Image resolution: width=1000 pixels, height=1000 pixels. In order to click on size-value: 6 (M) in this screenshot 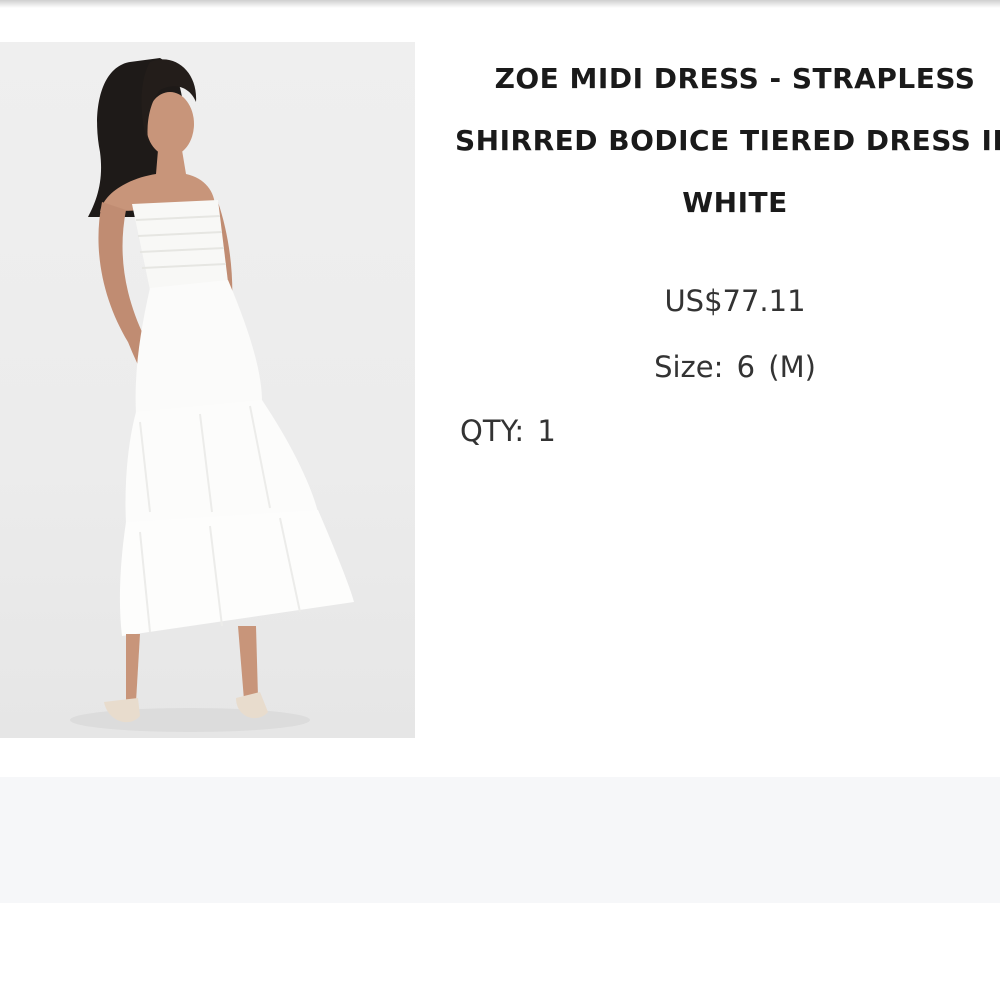, I will do `click(776, 367)`.